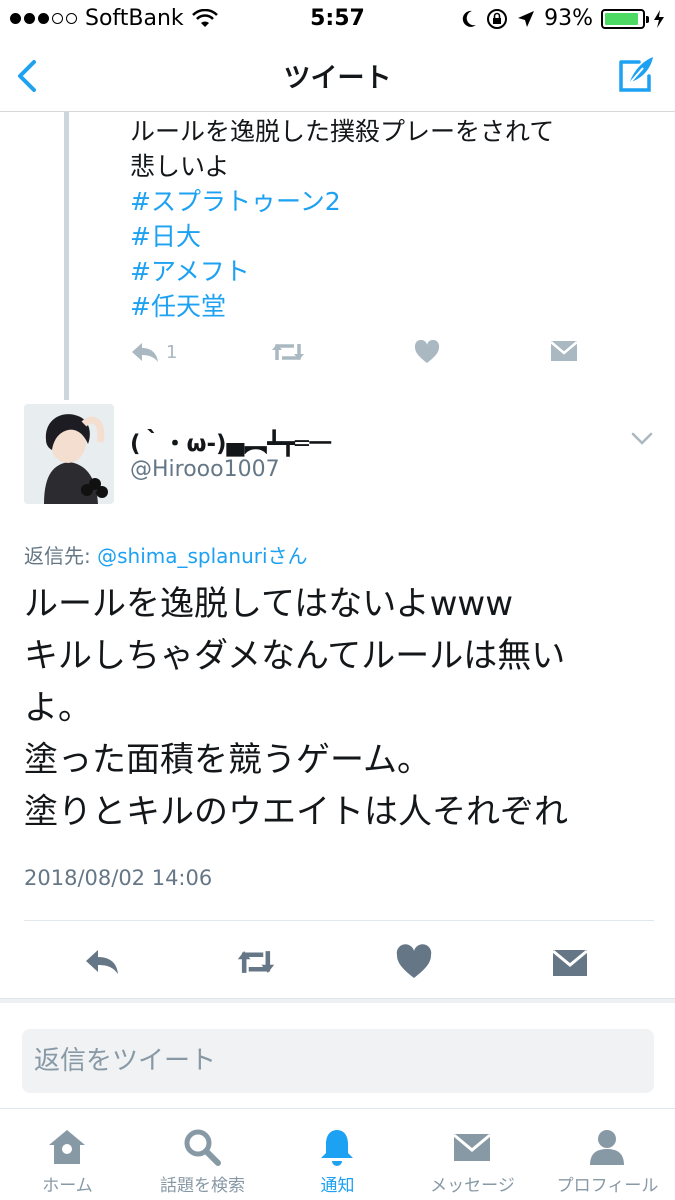  Describe the element at coordinates (637, 74) in the screenshot. I see `compose-icon` at that location.